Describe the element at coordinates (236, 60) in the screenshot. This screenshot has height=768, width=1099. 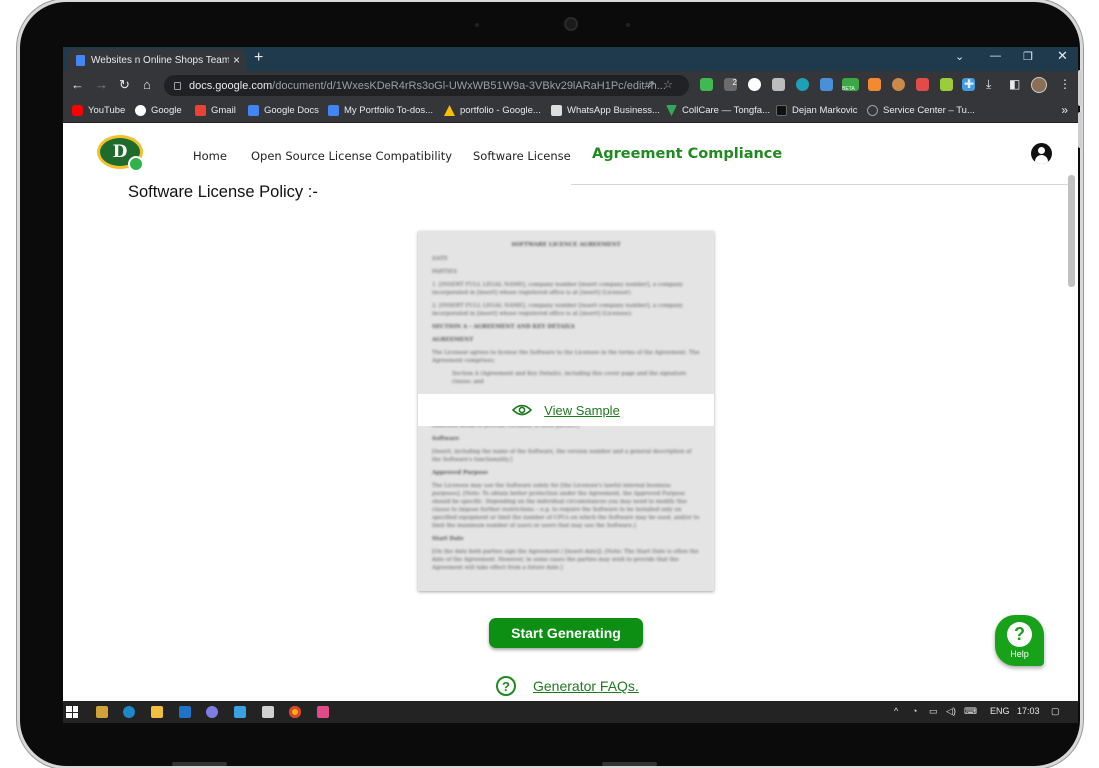
I see `close-tab-icon: ×` at that location.